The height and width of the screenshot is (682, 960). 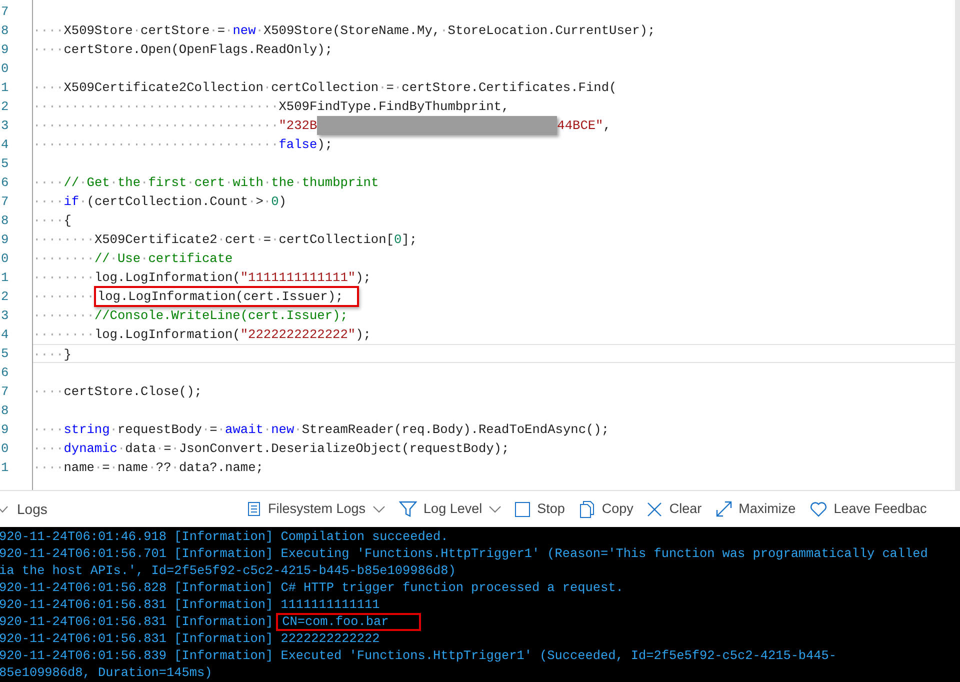 I want to click on code-text: ·StreamReader(req.Body).ReadToEndAsync();, so click(x=452, y=430).